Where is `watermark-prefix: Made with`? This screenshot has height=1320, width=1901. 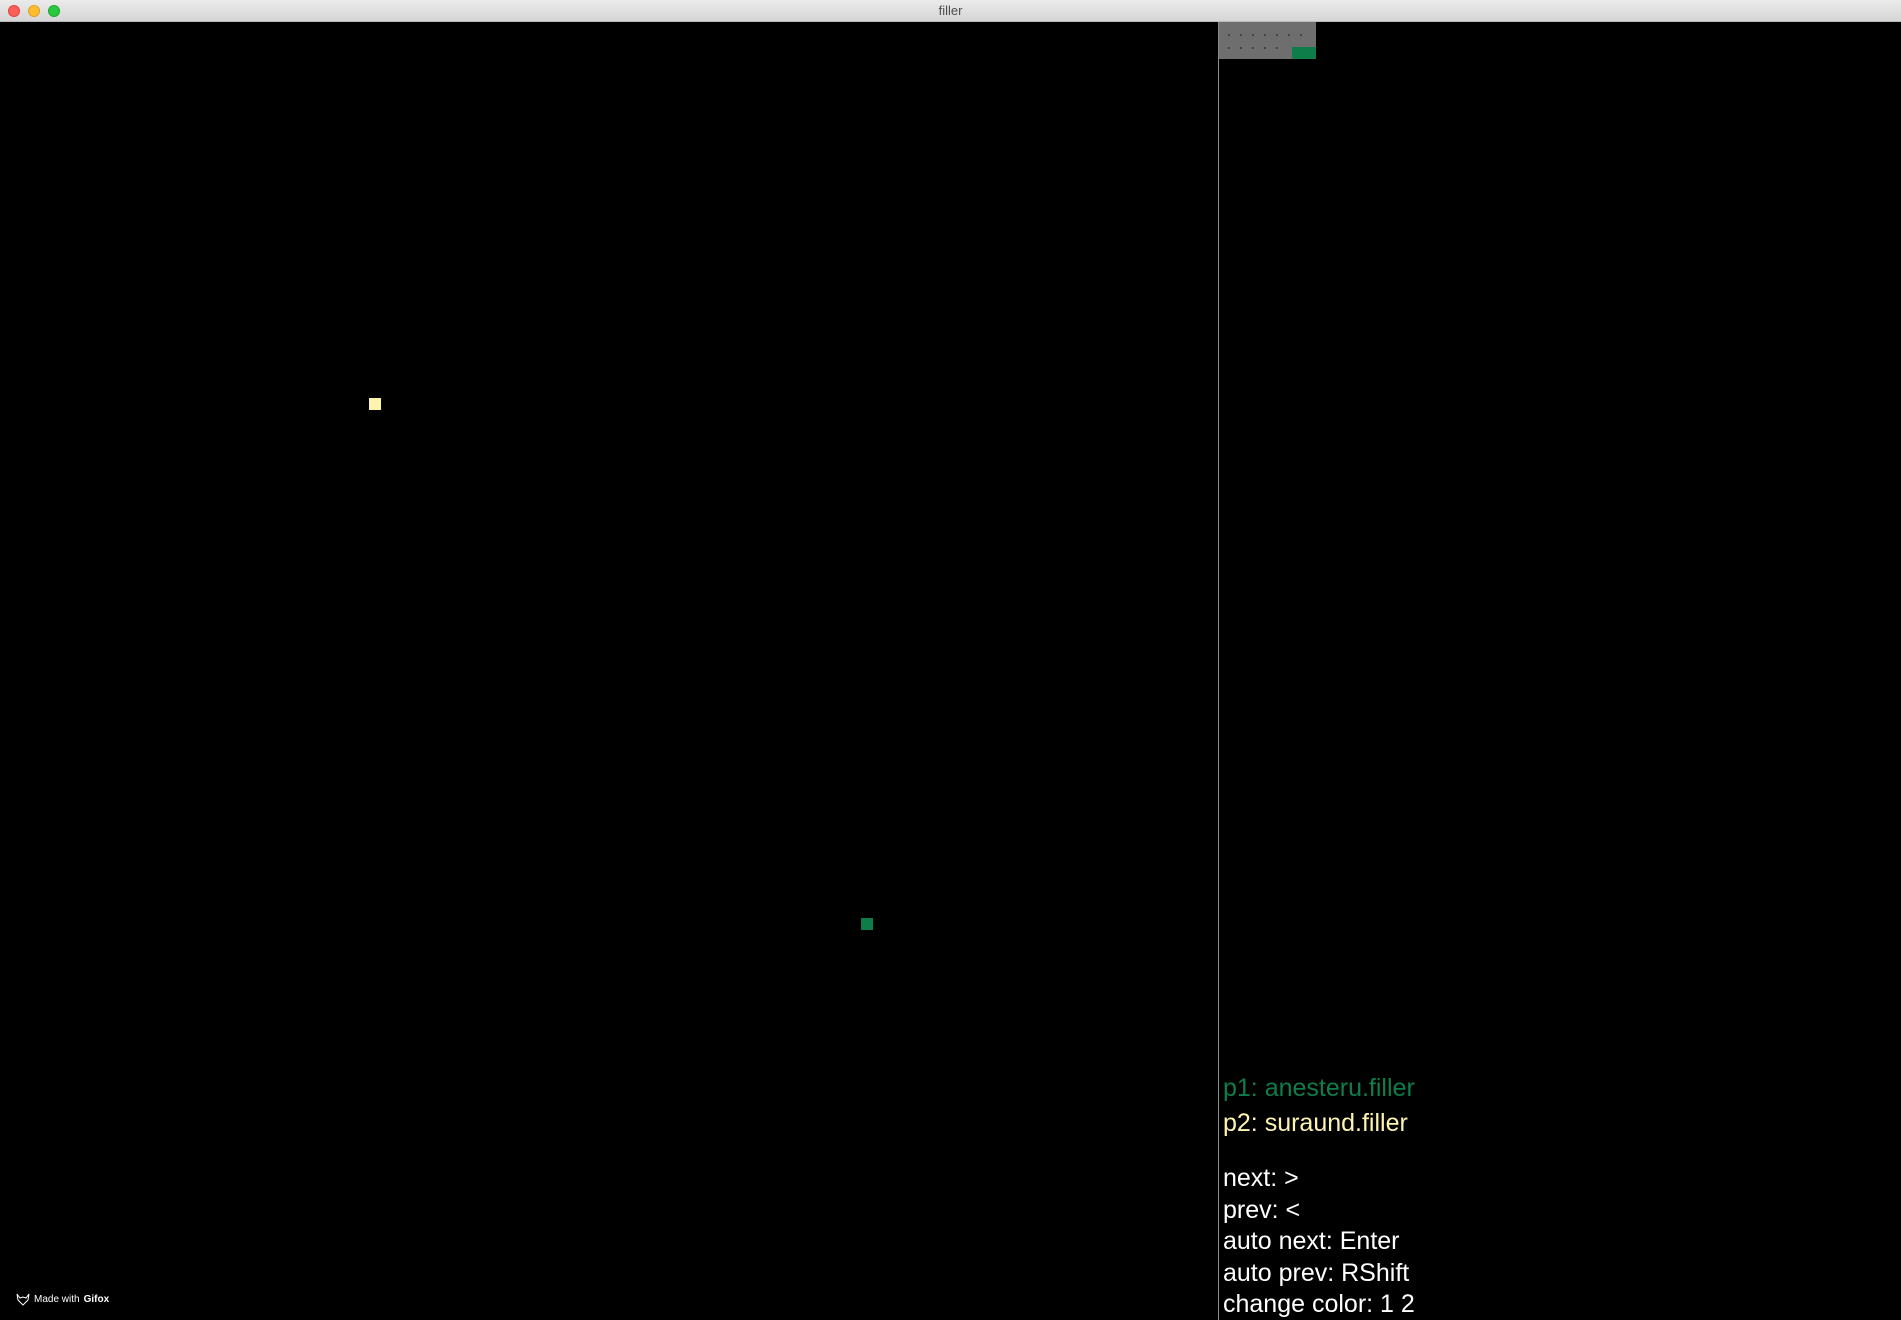
watermark-prefix: Made with is located at coordinates (57, 1299).